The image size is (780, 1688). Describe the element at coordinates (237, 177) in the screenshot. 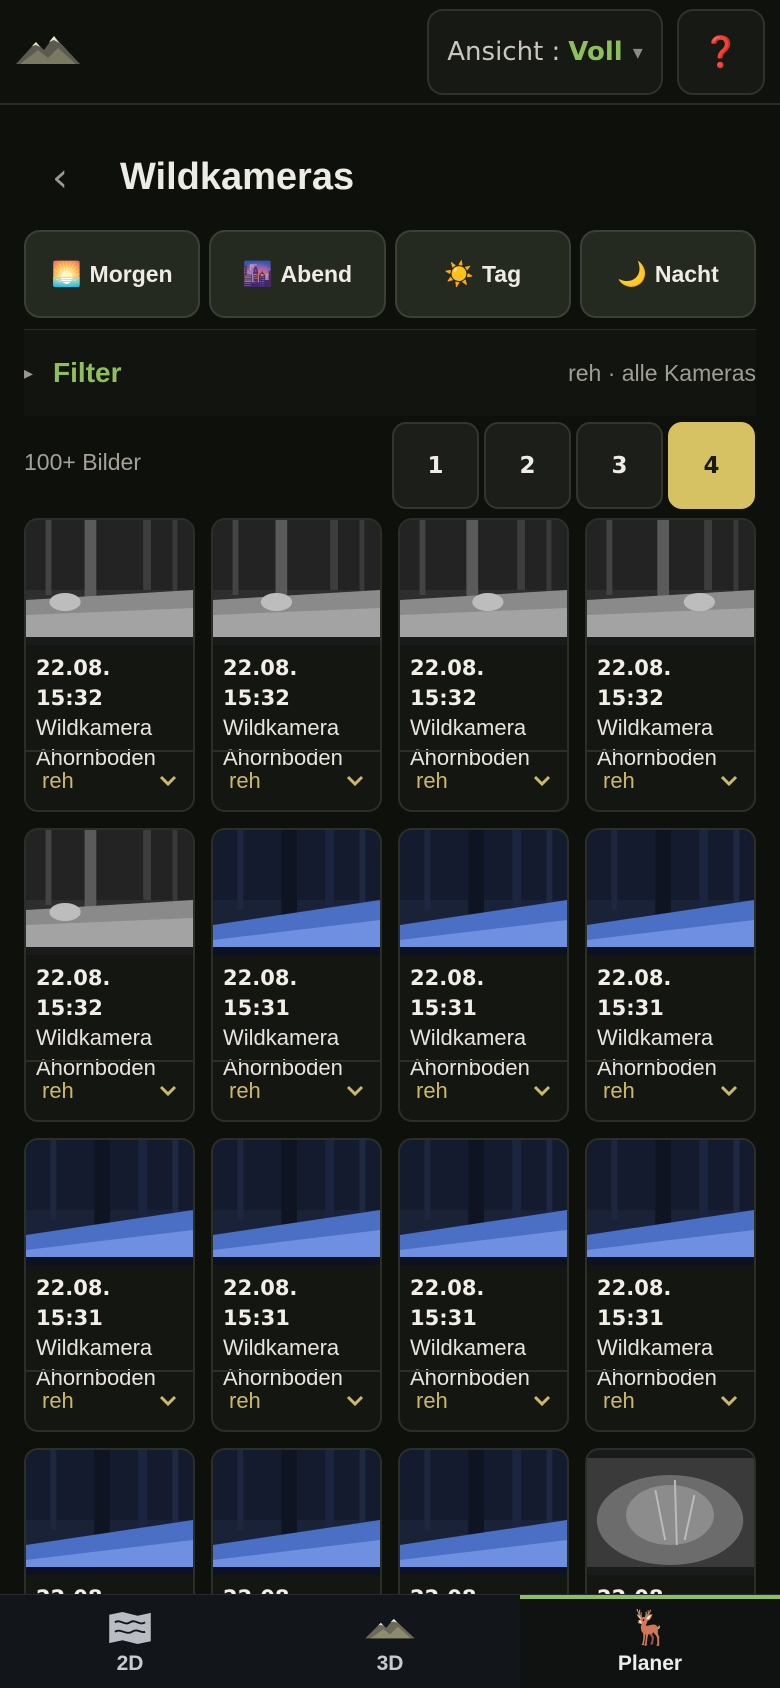

I see `page-title: Wildkameras` at that location.